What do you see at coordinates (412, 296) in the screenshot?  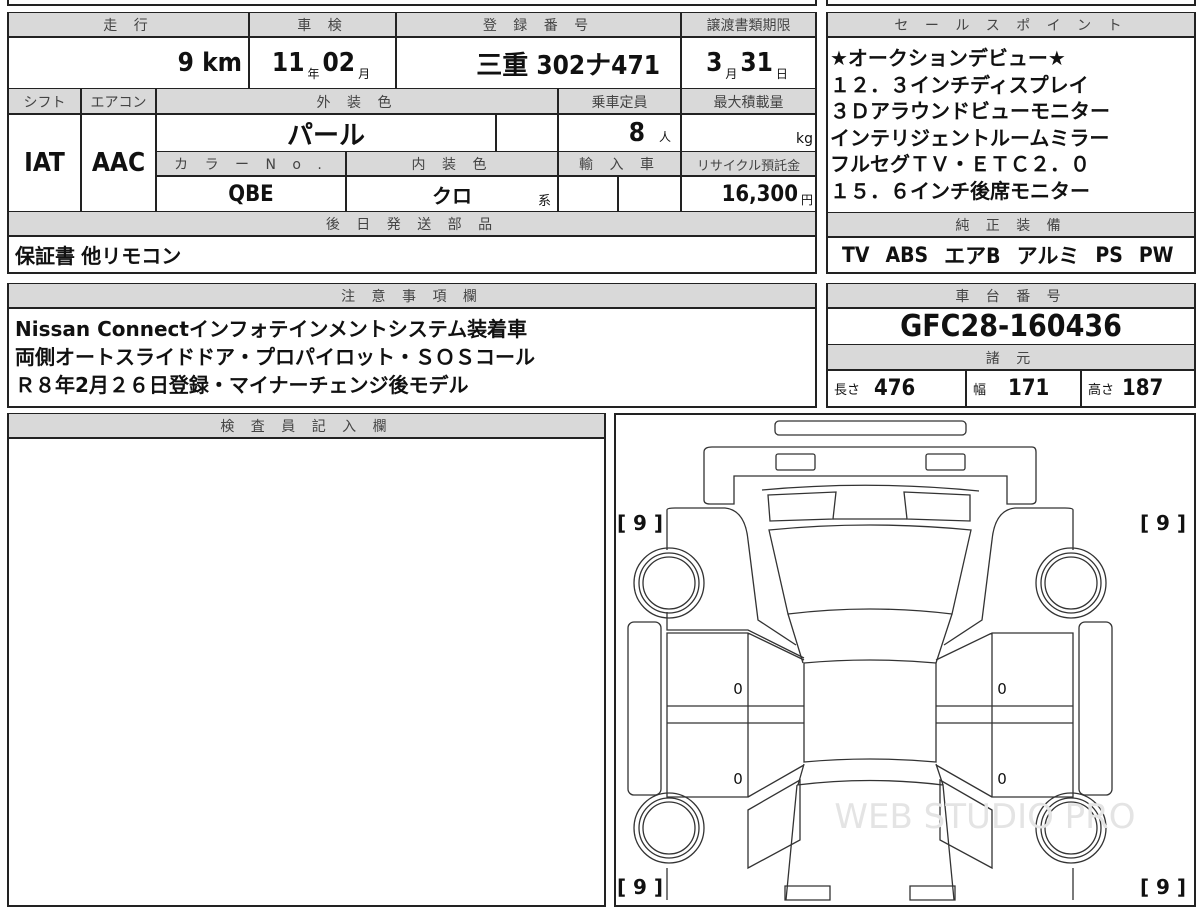 I see `notes-header: 注 意 事 項 欄` at bounding box center [412, 296].